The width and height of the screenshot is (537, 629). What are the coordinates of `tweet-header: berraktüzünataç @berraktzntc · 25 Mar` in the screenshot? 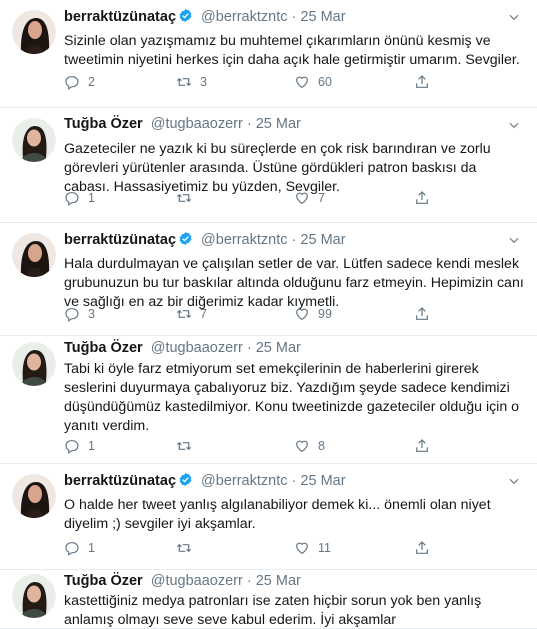 It's located at (295, 241).